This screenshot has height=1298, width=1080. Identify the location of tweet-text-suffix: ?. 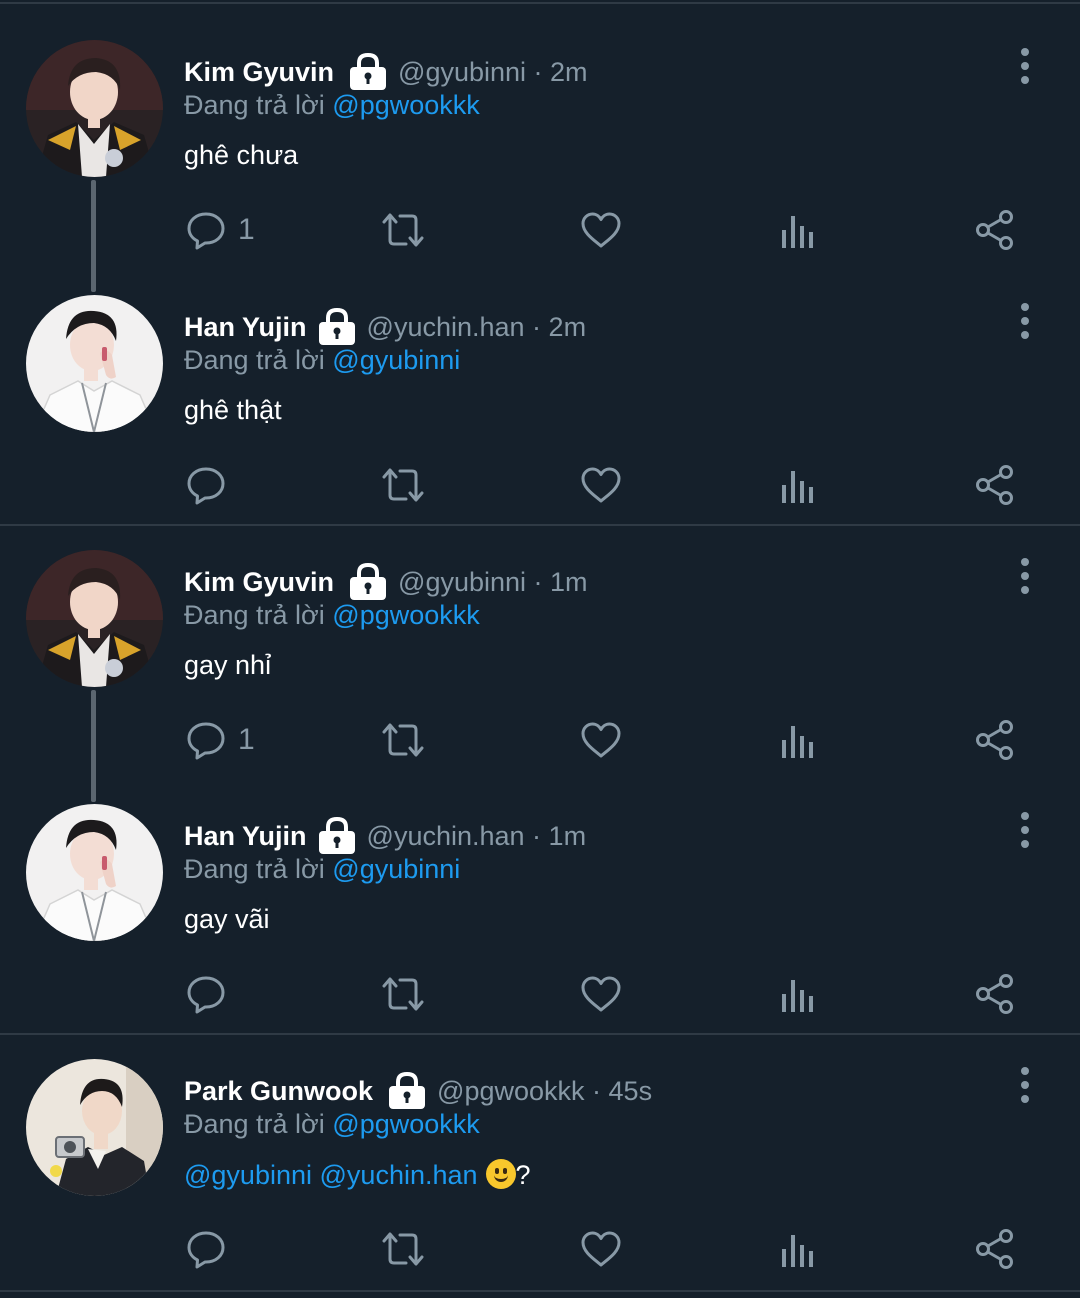
(523, 1175).